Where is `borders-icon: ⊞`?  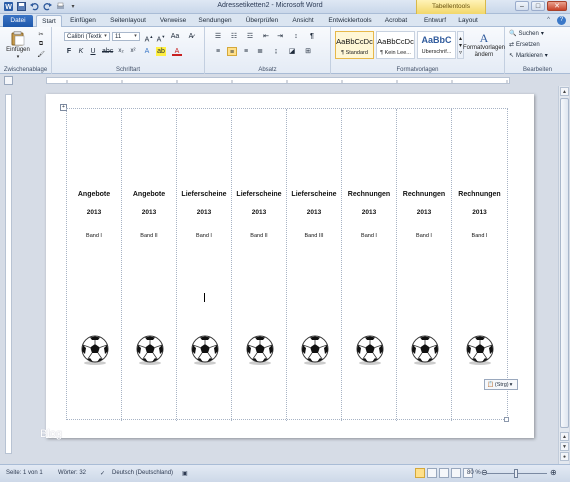 borders-icon: ⊞ is located at coordinates (308, 51).